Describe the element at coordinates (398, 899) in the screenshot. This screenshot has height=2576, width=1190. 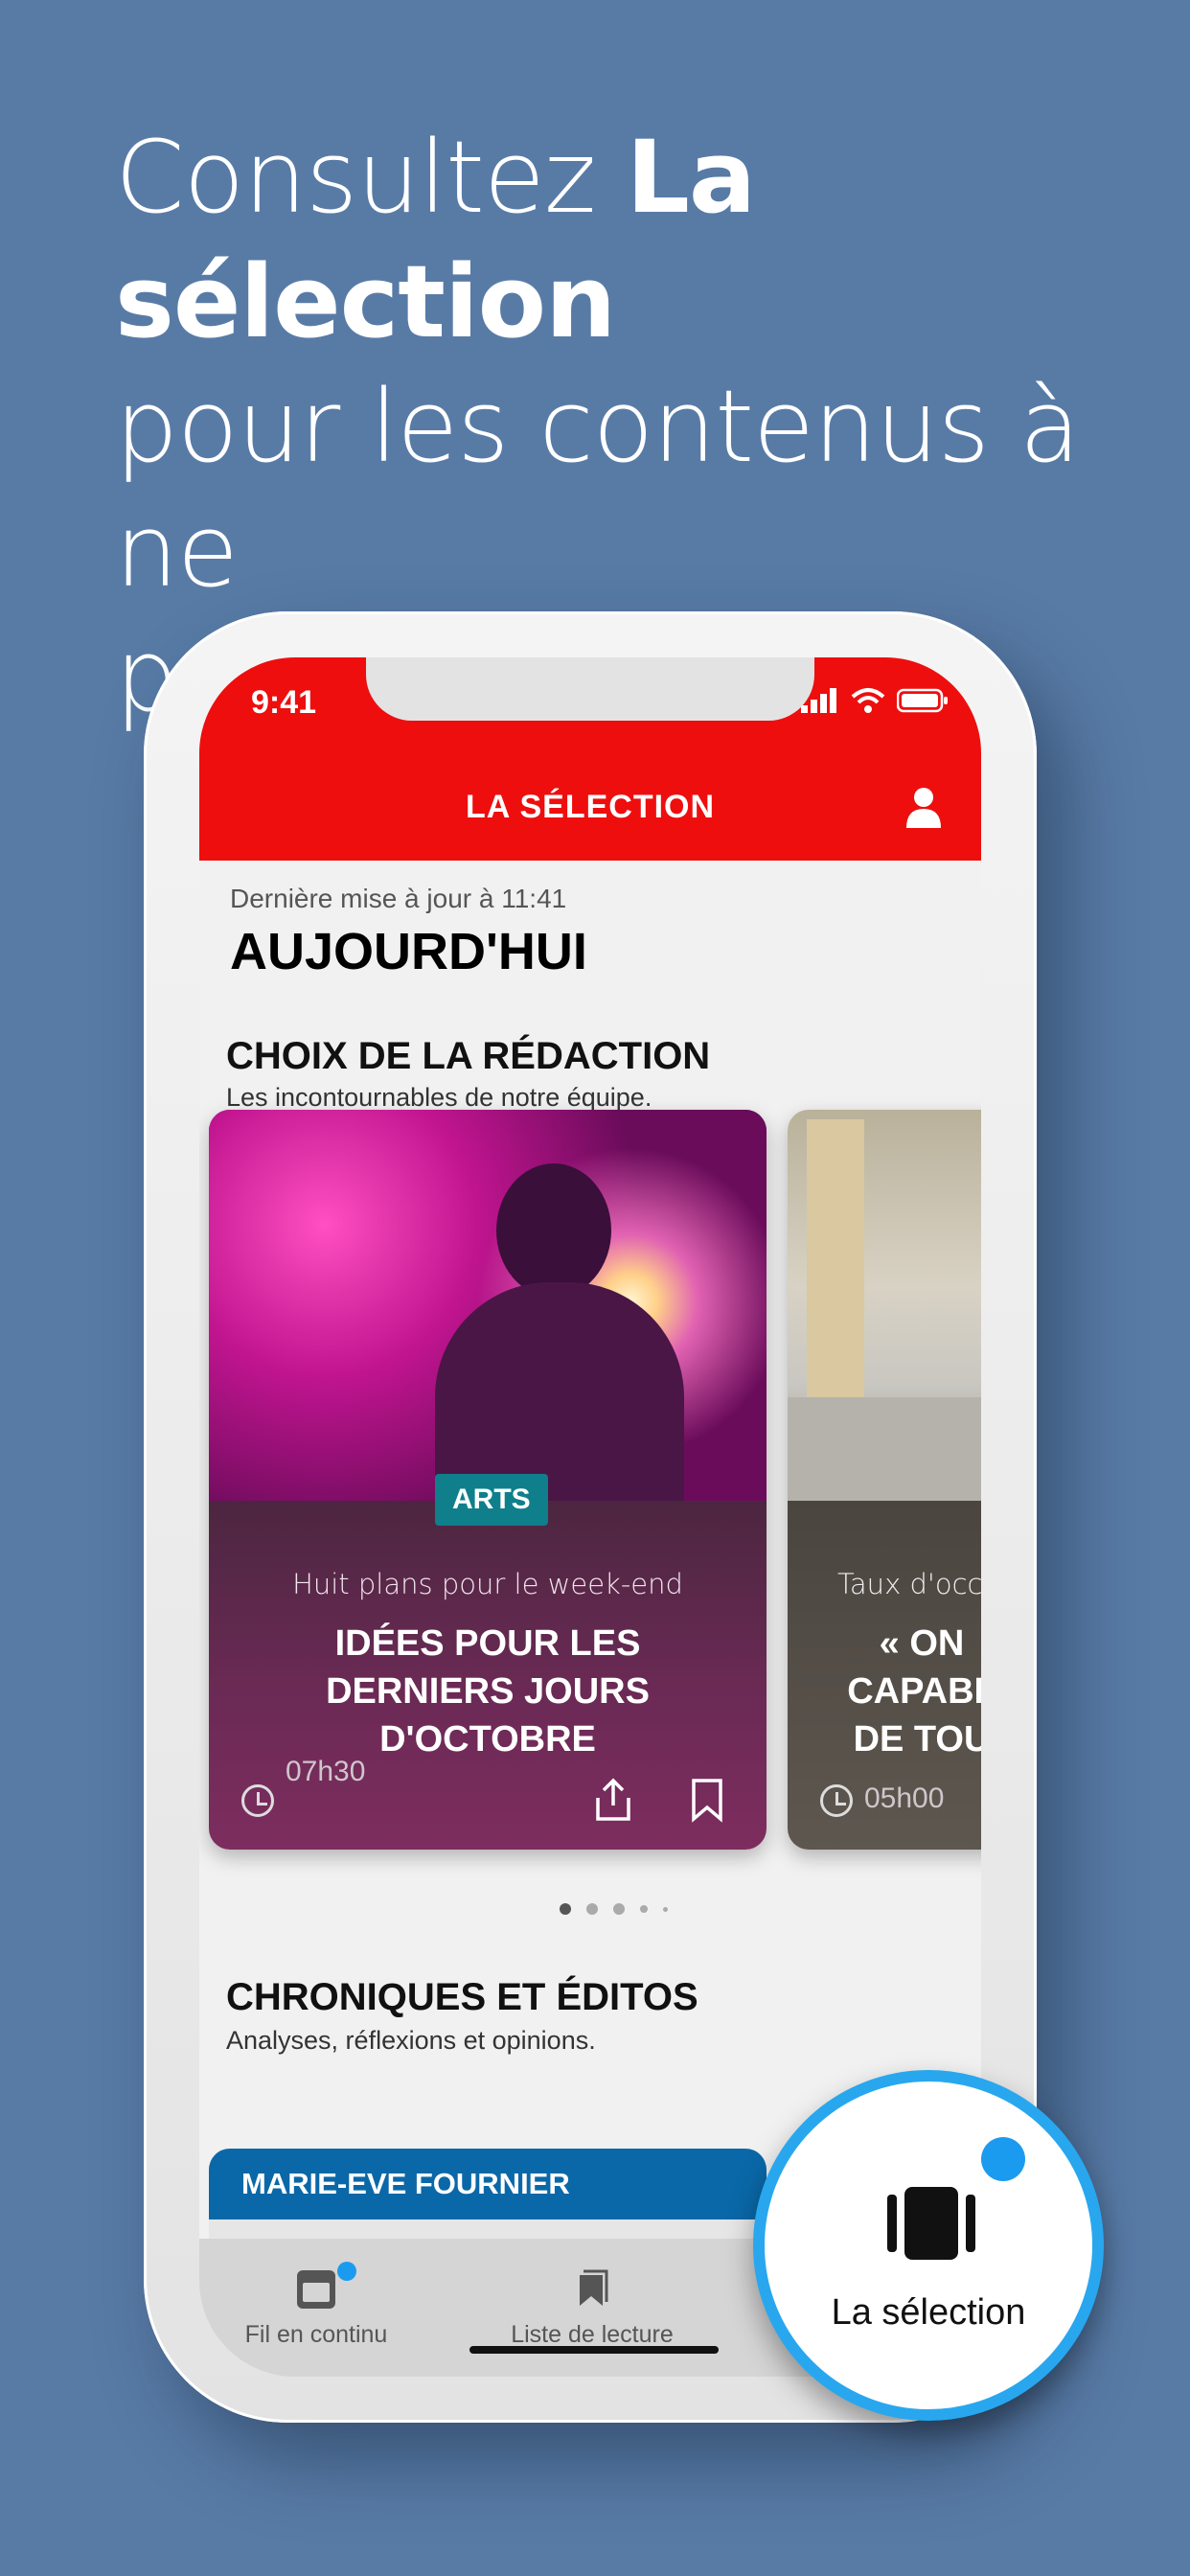
I see `last-updated: Dernière mise à jour à 11:41` at that location.